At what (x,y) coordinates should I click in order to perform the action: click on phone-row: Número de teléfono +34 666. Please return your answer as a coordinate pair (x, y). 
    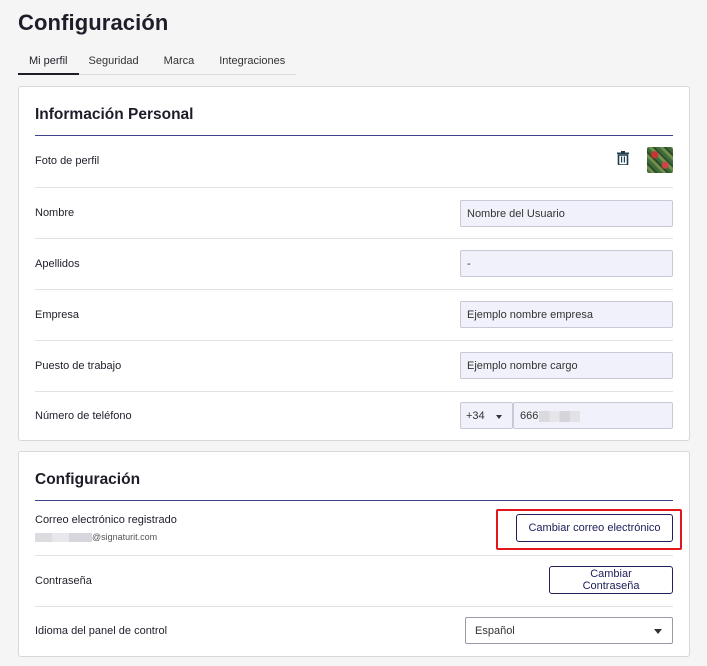
    Looking at the image, I should click on (354, 416).